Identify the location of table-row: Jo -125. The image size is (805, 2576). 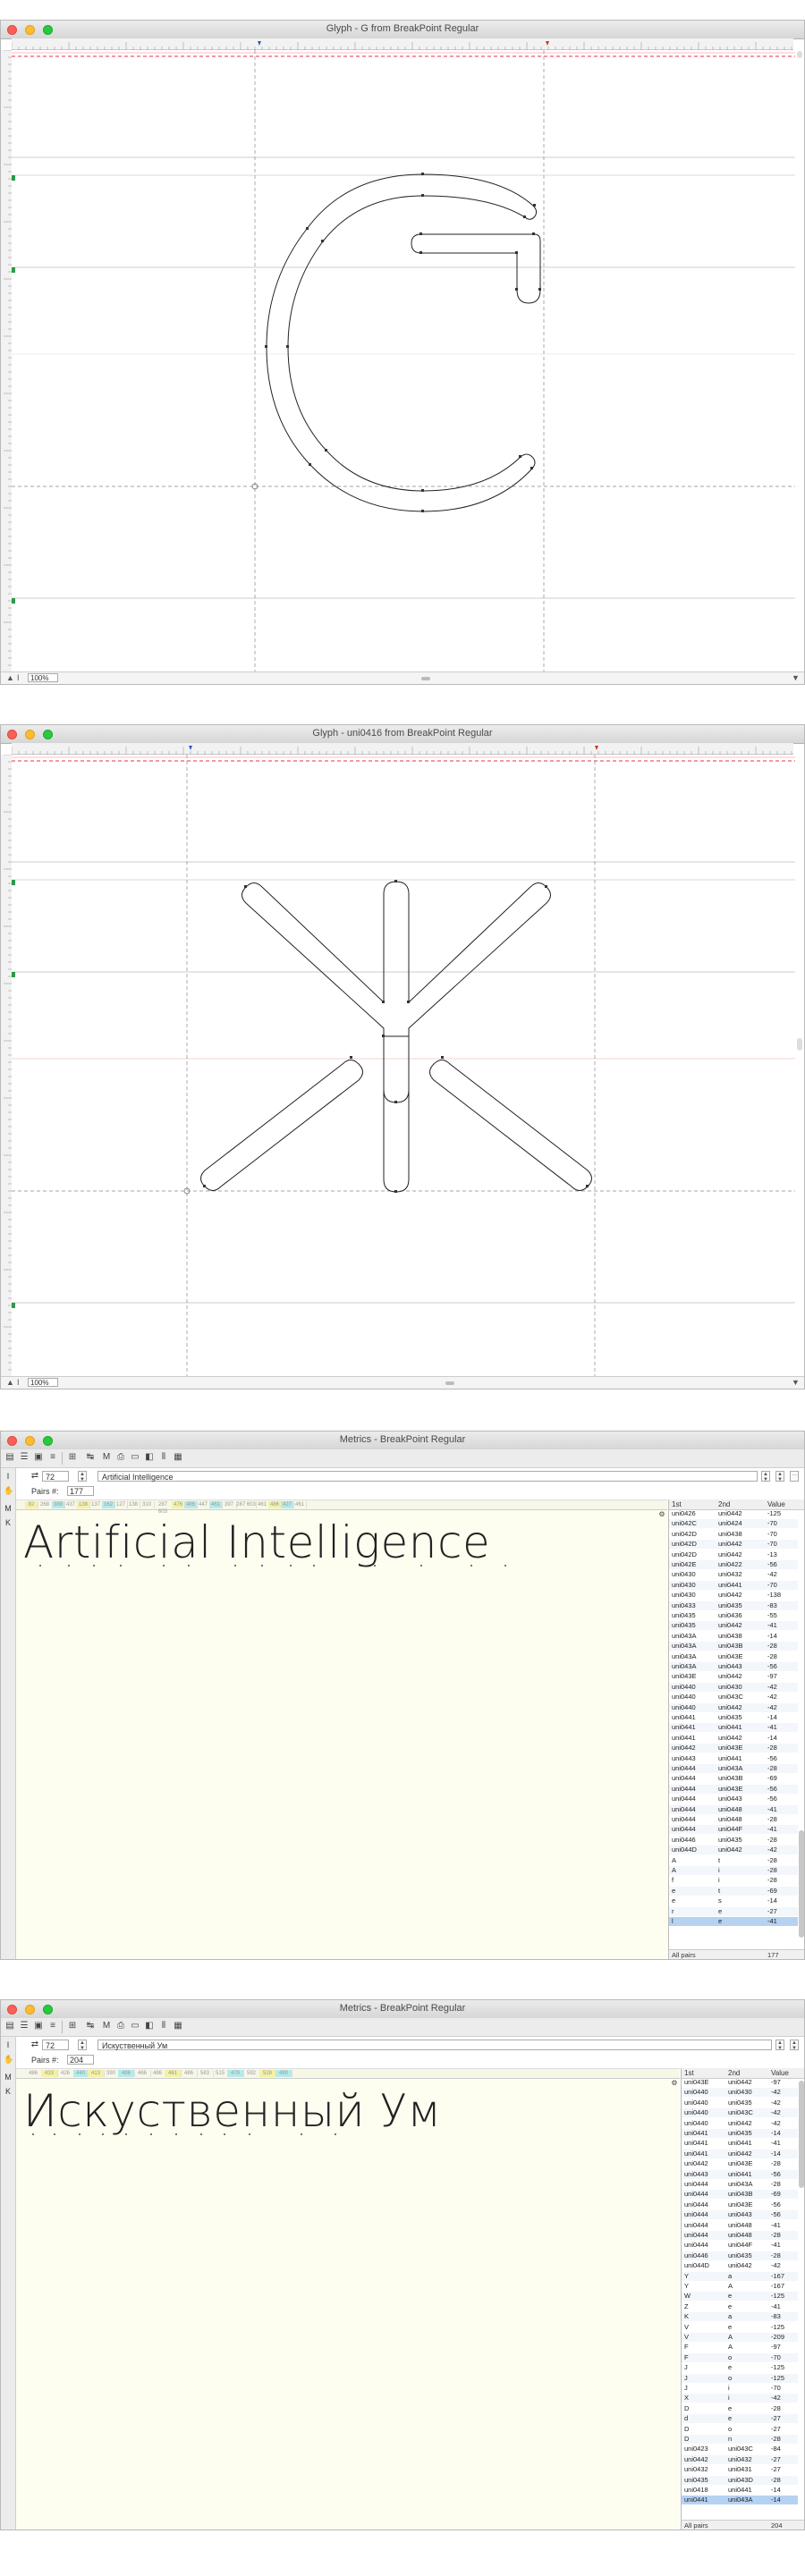
(740, 2378).